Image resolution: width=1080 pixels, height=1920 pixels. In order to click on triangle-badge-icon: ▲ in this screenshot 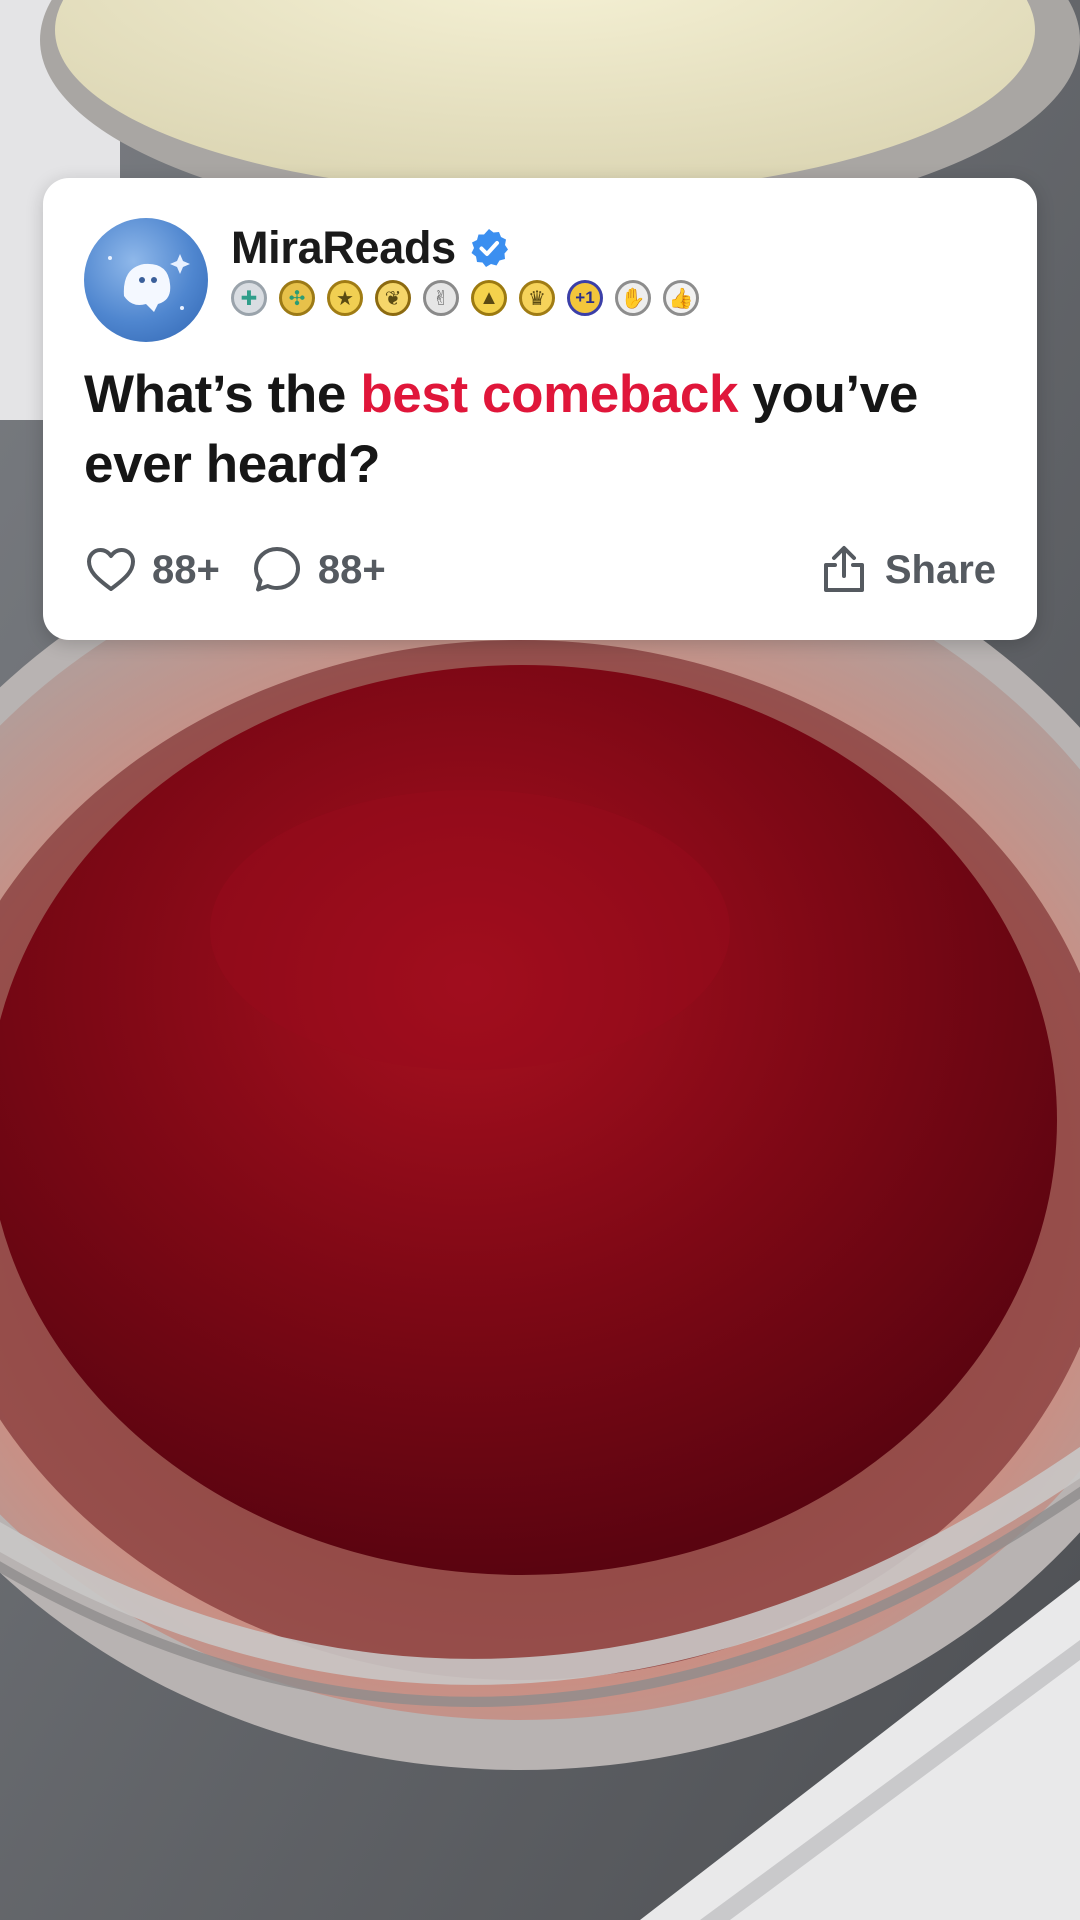, I will do `click(489, 298)`.